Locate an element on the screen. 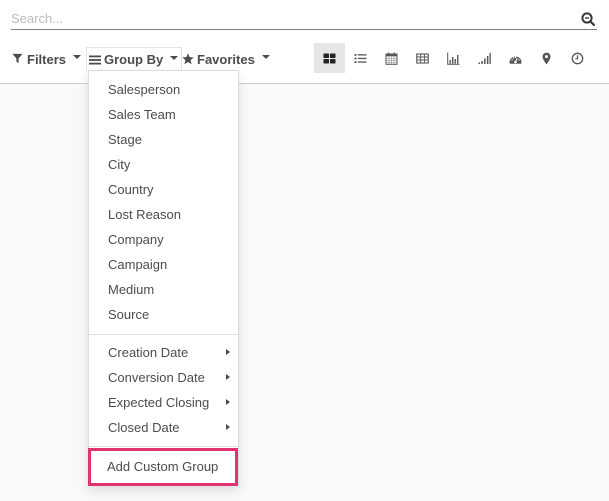 The width and height of the screenshot is (609, 501). search-icon is located at coordinates (588, 19).